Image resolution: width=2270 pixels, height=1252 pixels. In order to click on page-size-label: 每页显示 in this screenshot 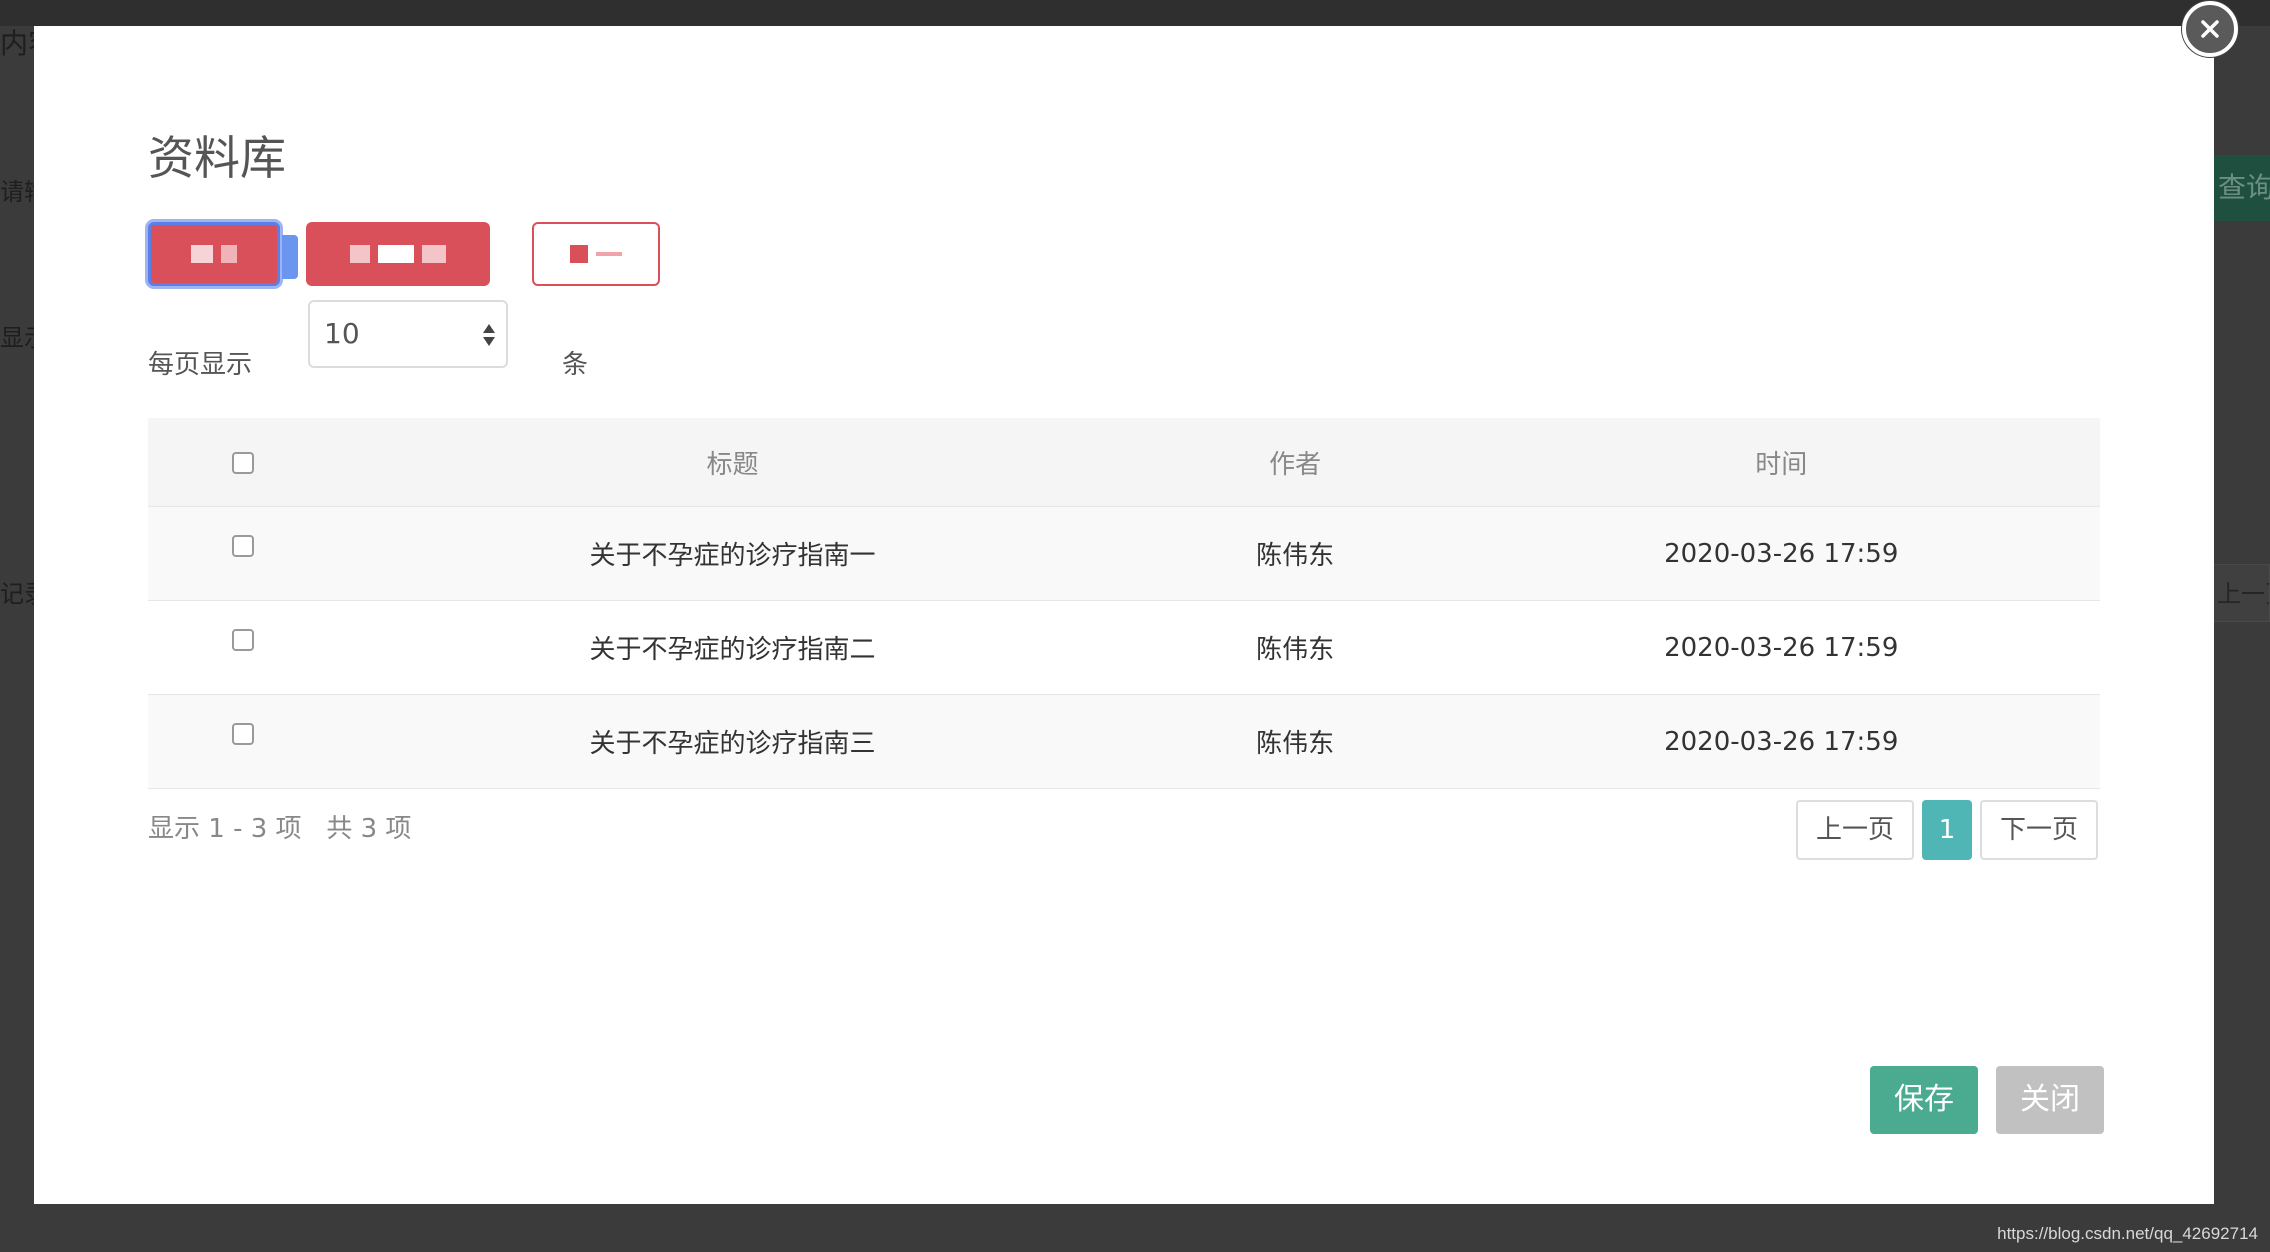, I will do `click(200, 365)`.